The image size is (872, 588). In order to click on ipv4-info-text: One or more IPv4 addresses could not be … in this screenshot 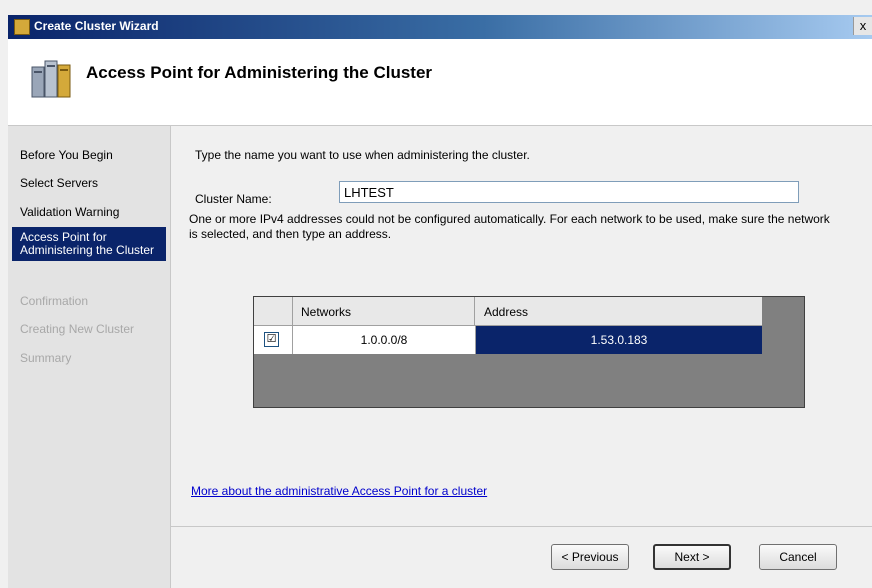, I will do `click(509, 226)`.